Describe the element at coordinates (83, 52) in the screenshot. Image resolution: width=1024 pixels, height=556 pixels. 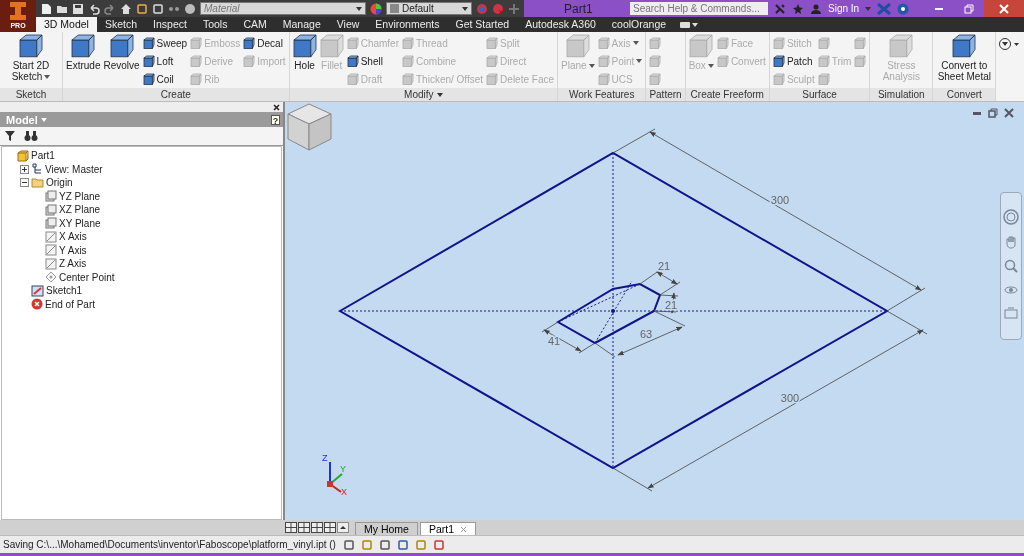
I see `ribbon-button: Extrude` at that location.